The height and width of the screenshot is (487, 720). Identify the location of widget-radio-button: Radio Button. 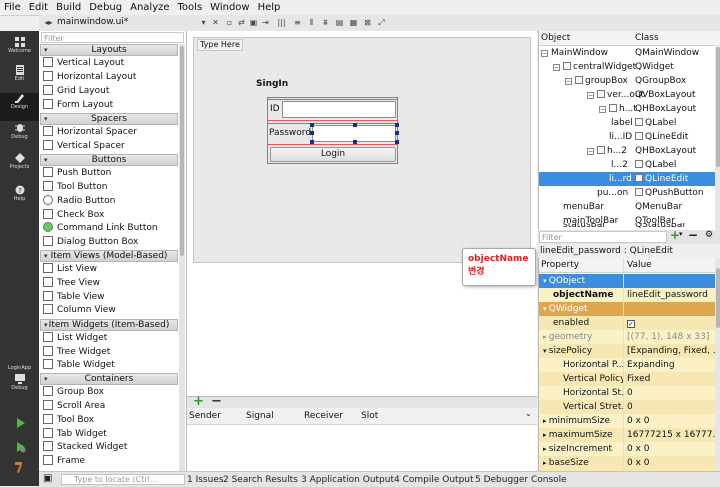
(79, 201).